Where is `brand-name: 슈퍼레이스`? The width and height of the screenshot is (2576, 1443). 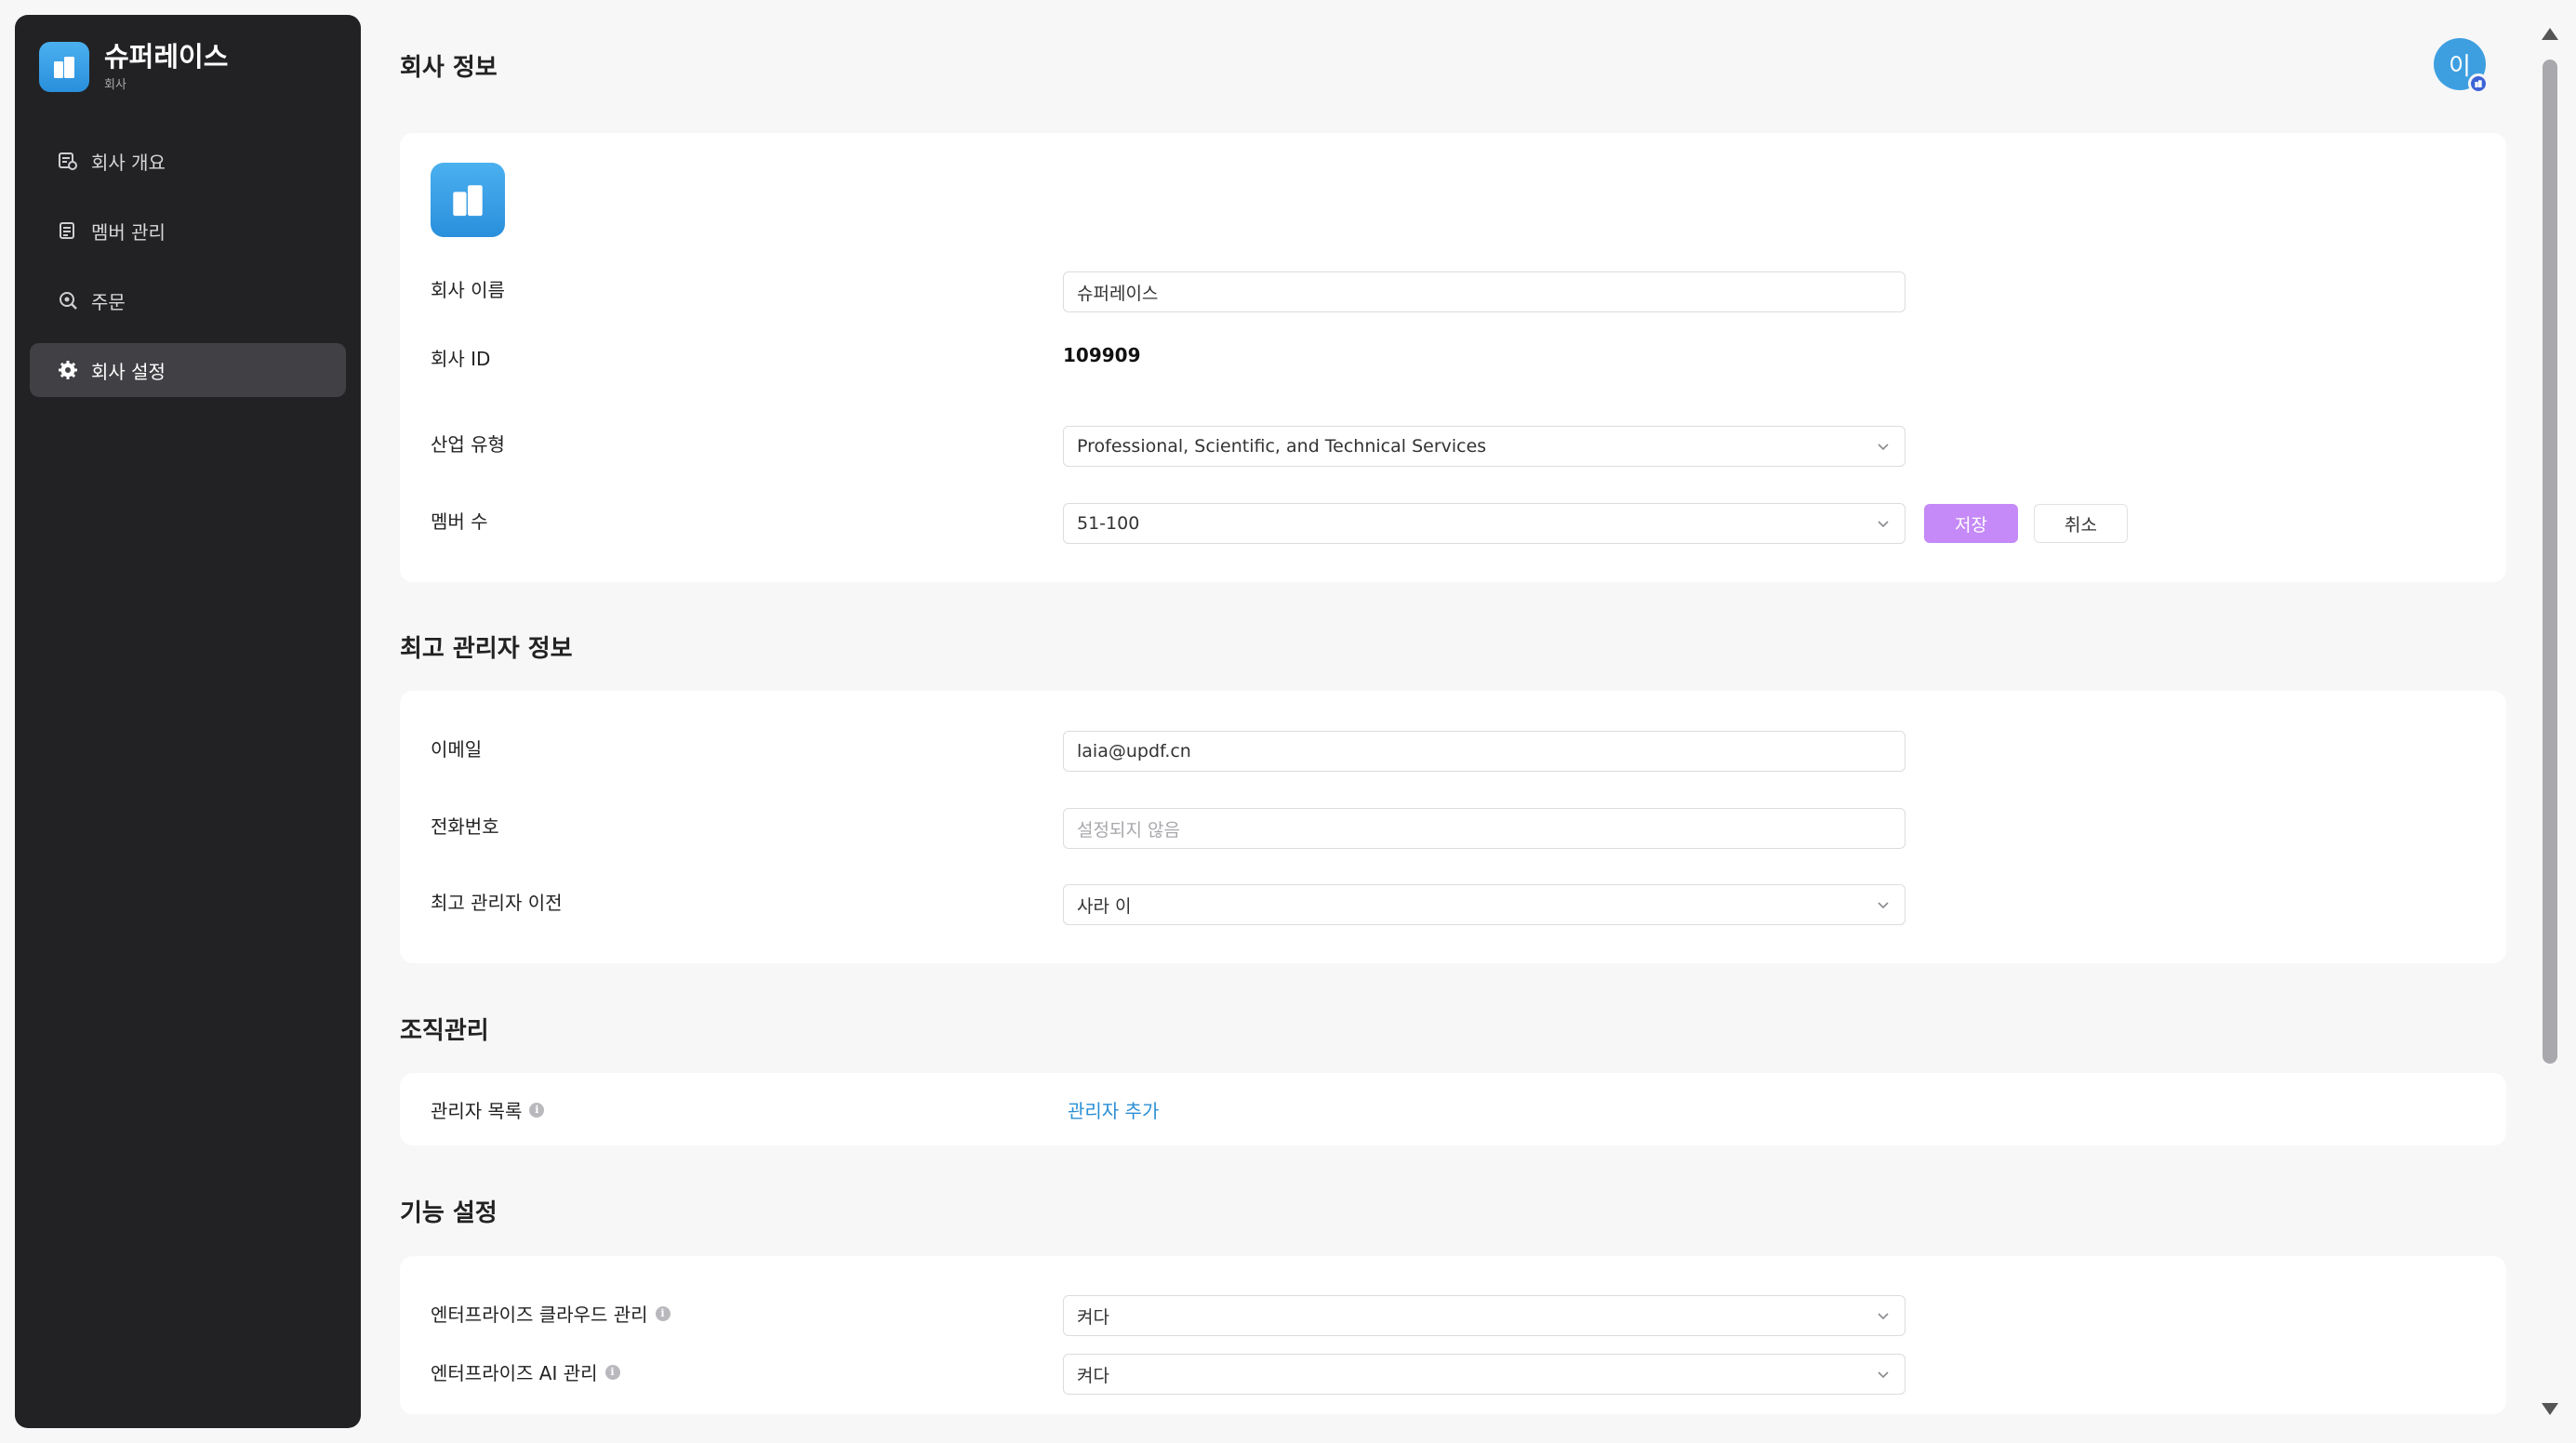 brand-name: 슈퍼레이스 is located at coordinates (166, 57).